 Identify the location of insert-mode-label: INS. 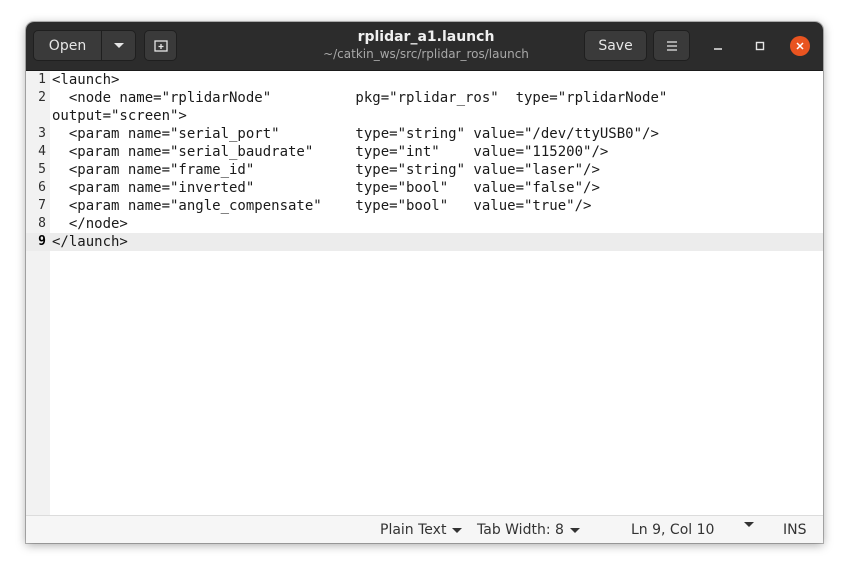
(795, 530).